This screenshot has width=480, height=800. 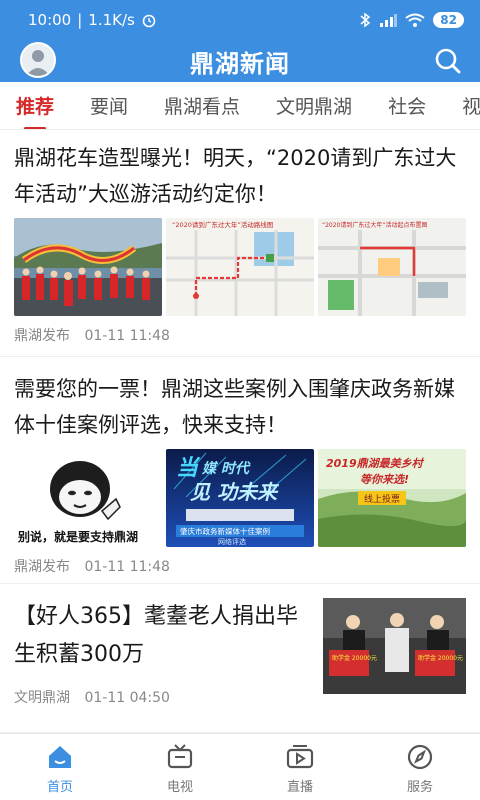 I want to click on bottom-navigation: 首页 电视 直播 服务, so click(x=240, y=766).